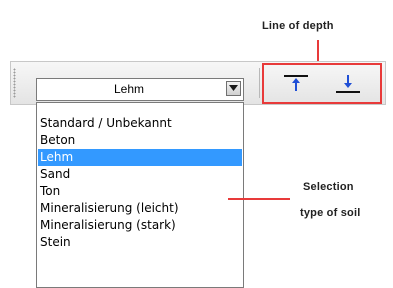 This screenshot has width=393, height=288. I want to click on soil-annotation-label-line2: type of soil, so click(330, 213).